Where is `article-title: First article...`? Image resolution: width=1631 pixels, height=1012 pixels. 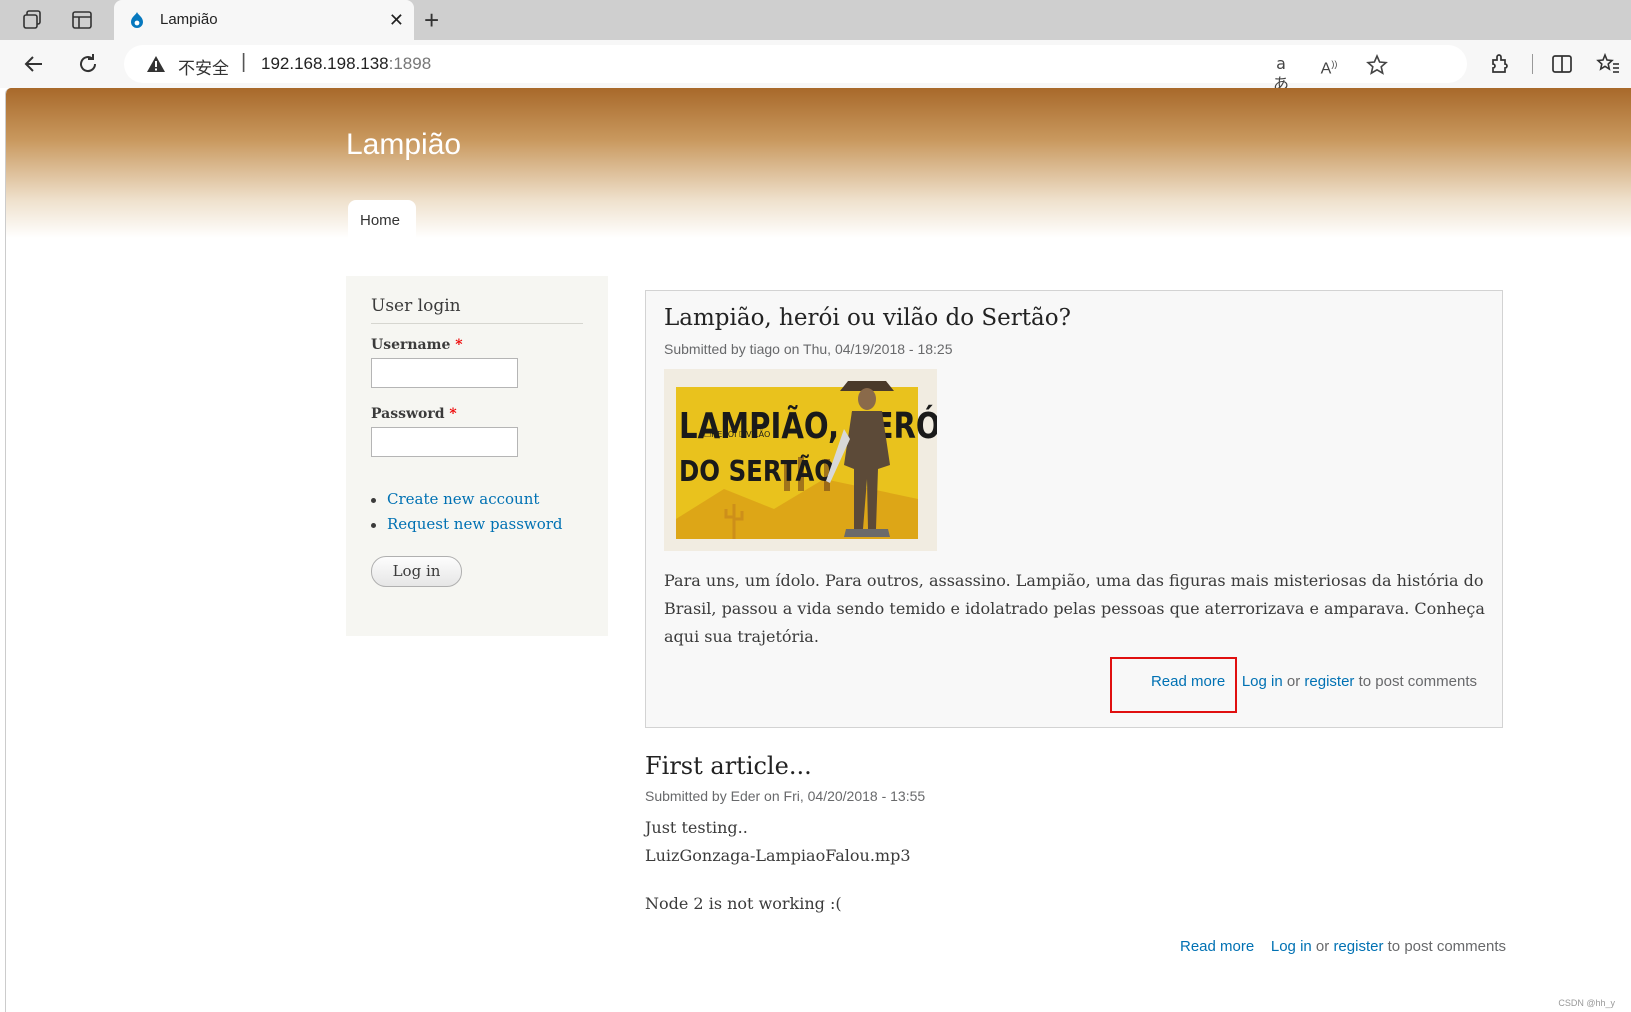
article-title: First article... is located at coordinates (728, 766).